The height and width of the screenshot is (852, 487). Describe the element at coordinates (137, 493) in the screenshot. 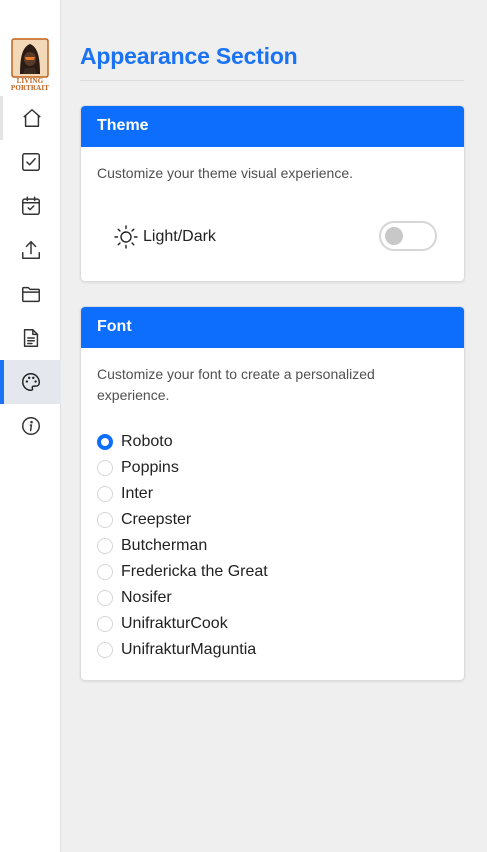

I see `font-option-label: Inter` at that location.